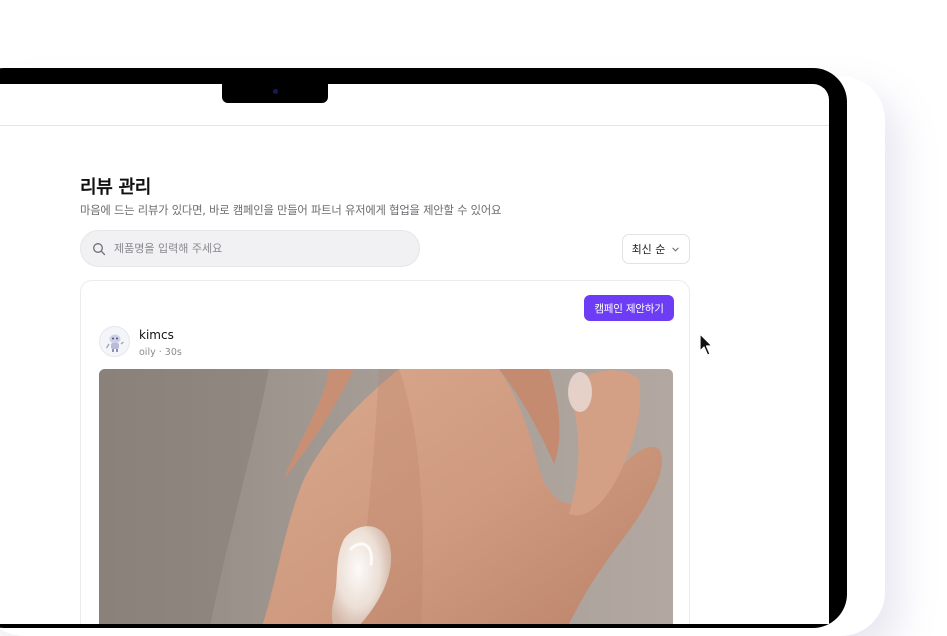 The image size is (947, 636). I want to click on username: kimcs, so click(156, 335).